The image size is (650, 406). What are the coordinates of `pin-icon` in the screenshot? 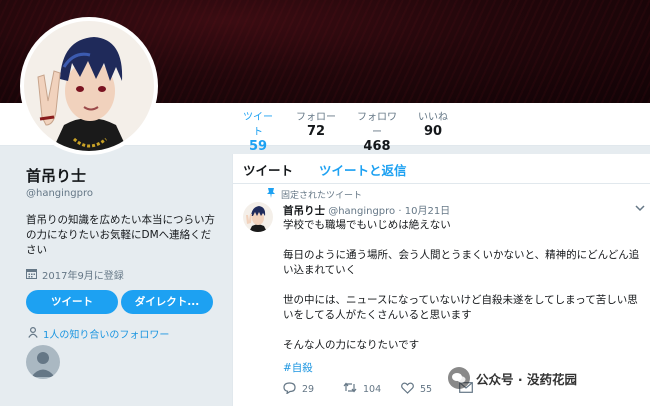 It's located at (271, 194).